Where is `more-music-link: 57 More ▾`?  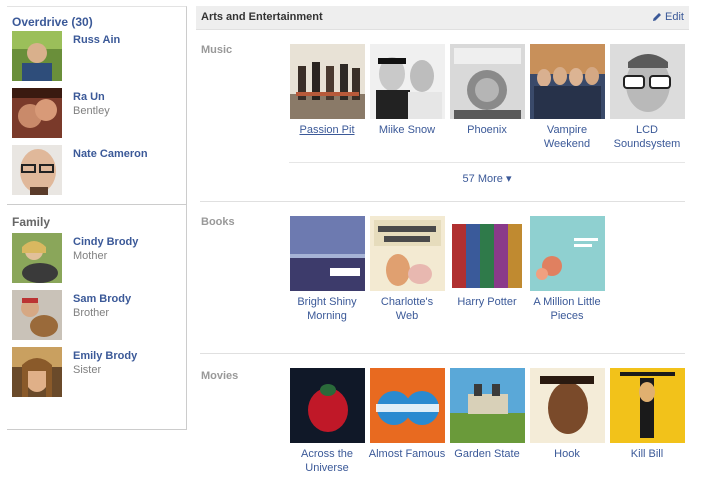 more-music-link: 57 More ▾ is located at coordinates (487, 176).